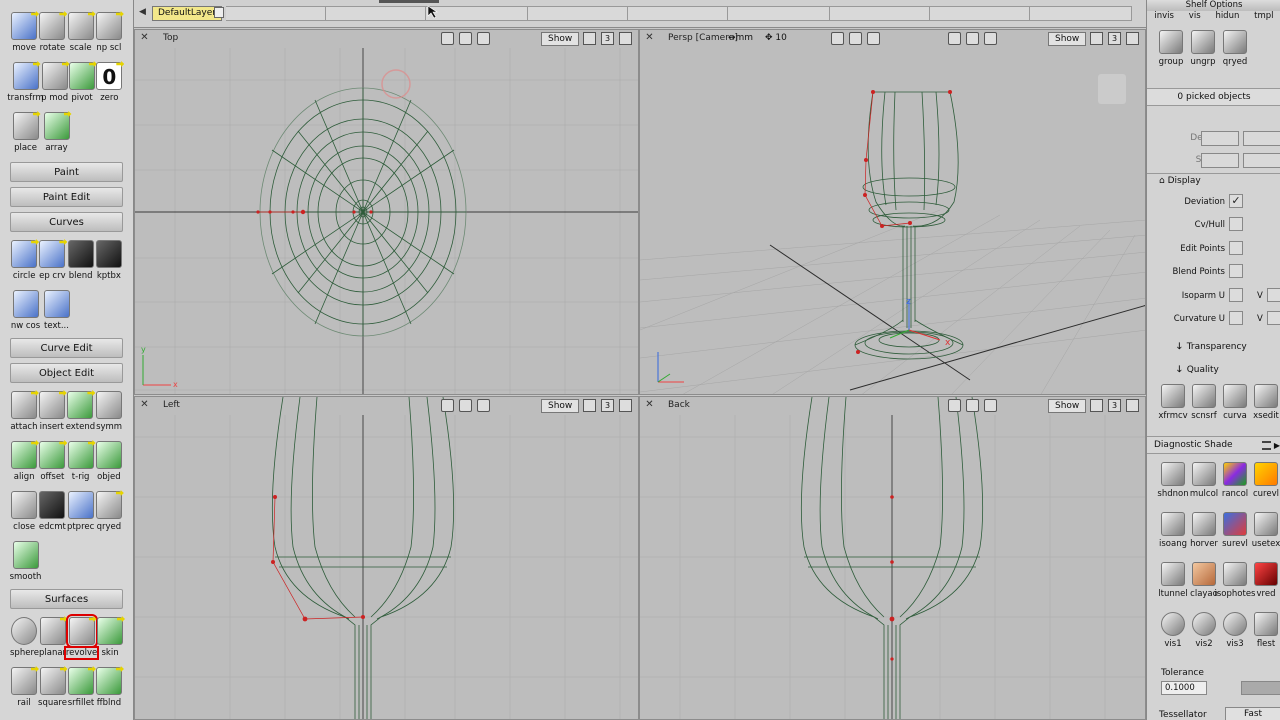 This screenshot has height=720, width=1280. What do you see at coordinates (52, 410) in the screenshot?
I see `tool-insert: insert` at bounding box center [52, 410].